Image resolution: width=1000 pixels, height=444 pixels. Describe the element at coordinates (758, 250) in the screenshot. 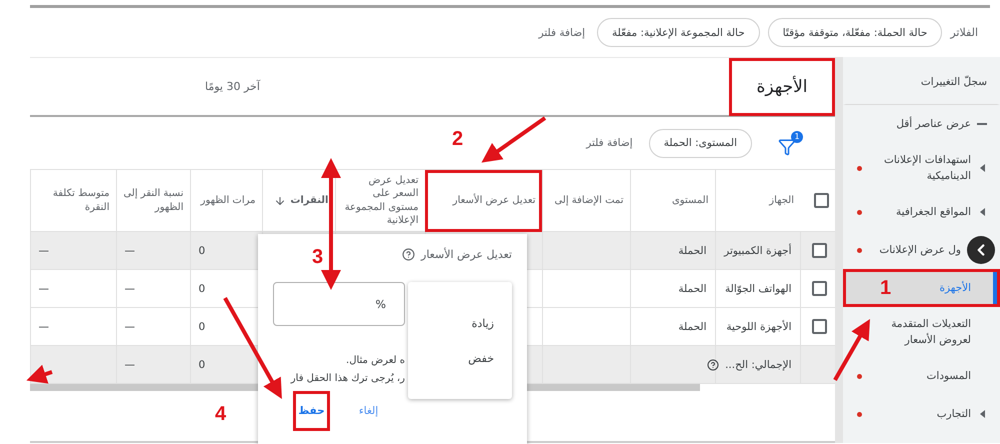

I see `table-cell: أجهزة الكمبيوتر` at that location.